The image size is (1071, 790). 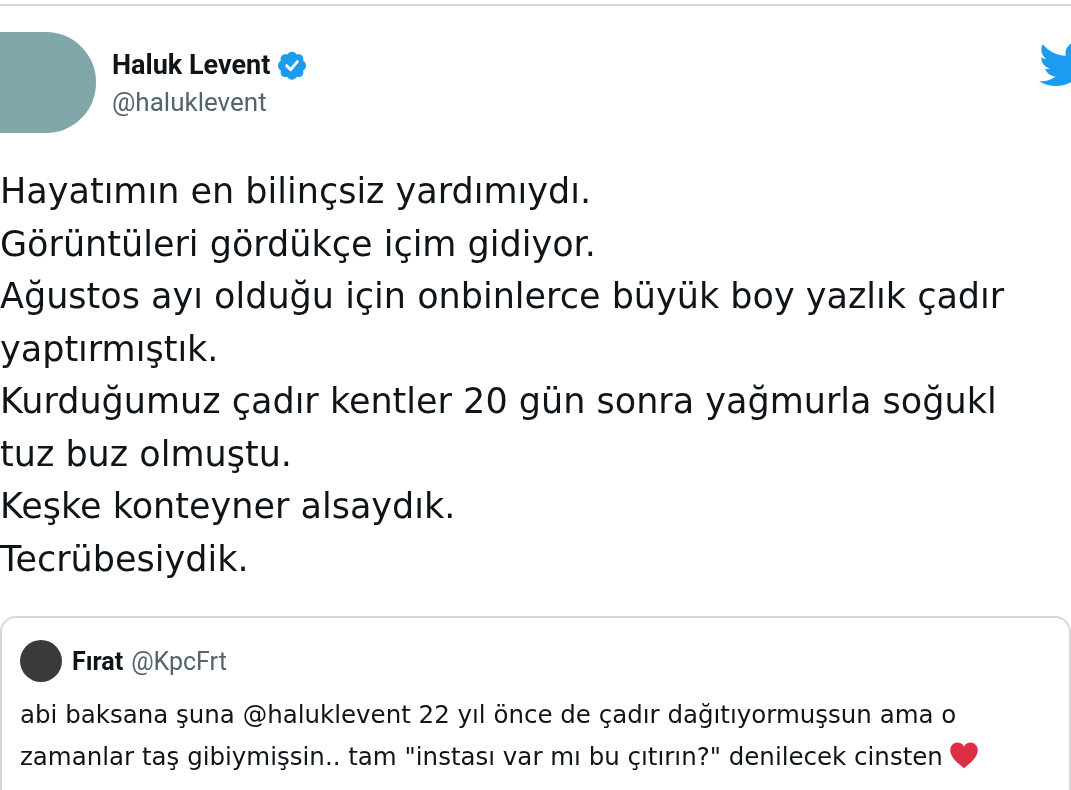 I want to click on tweet-text: yaptırmıştık., so click(x=110, y=349).